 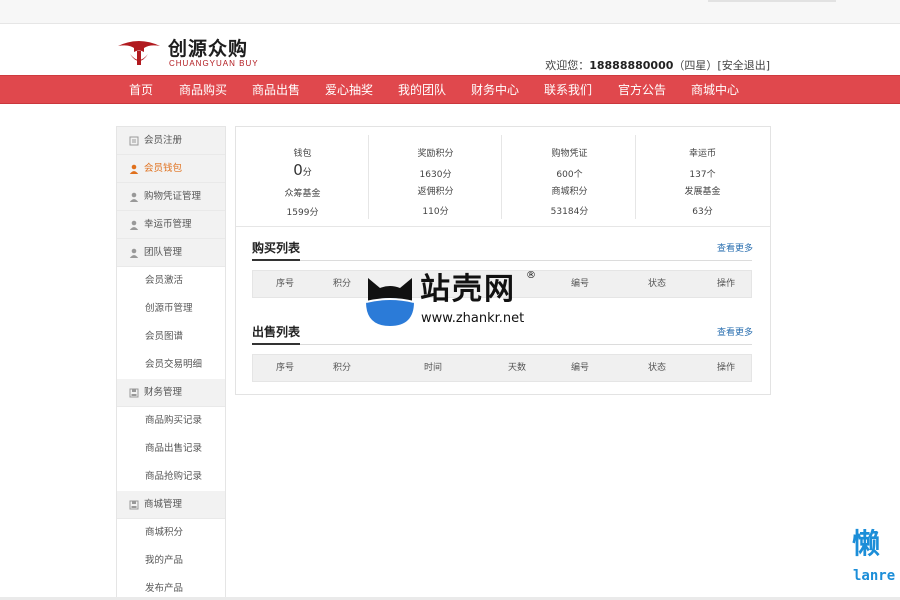 I want to click on mall-points-label: 商城积分, so click(x=569, y=192).